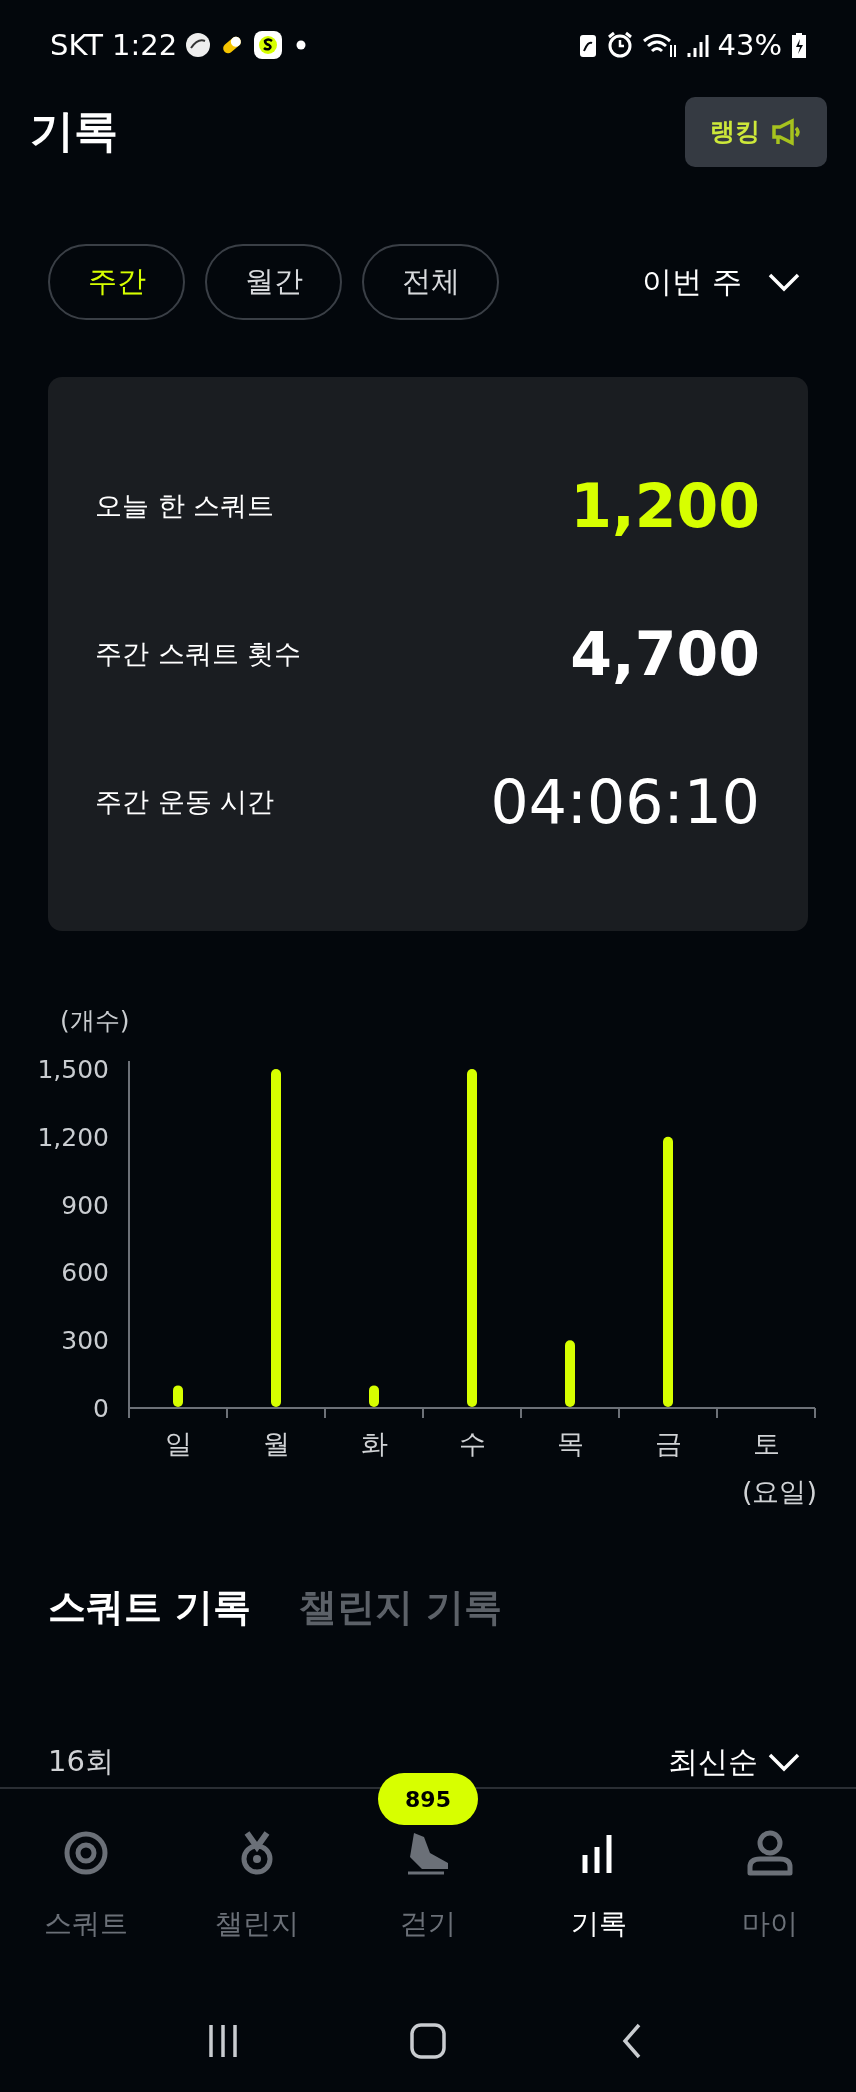  Describe the element at coordinates (73, 1138) in the screenshot. I see `tick-label: 1,200` at that location.